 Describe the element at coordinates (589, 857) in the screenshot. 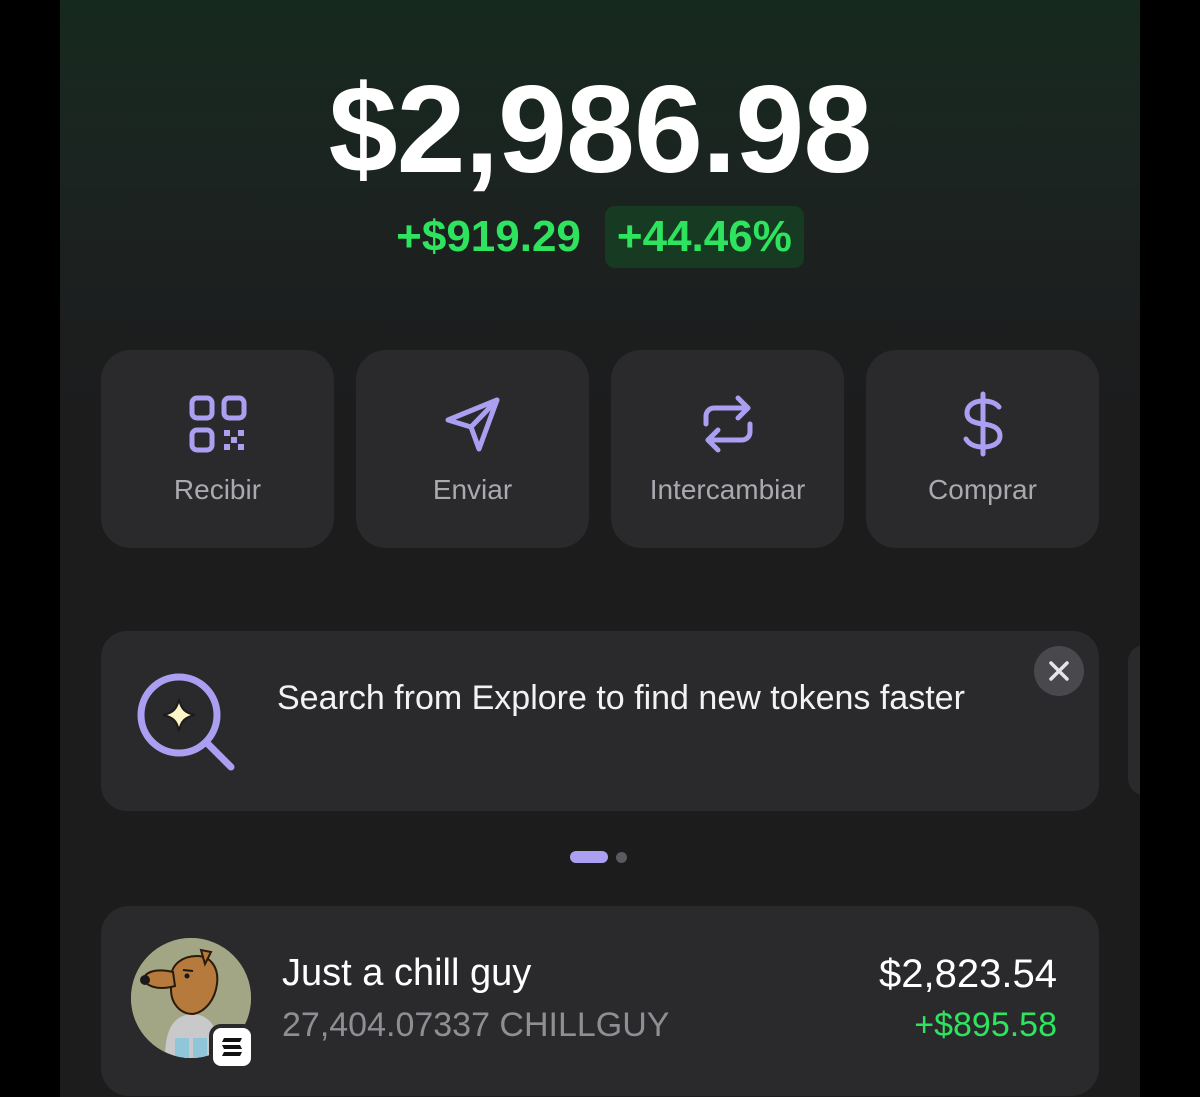

I see `pagination-dot-active` at that location.